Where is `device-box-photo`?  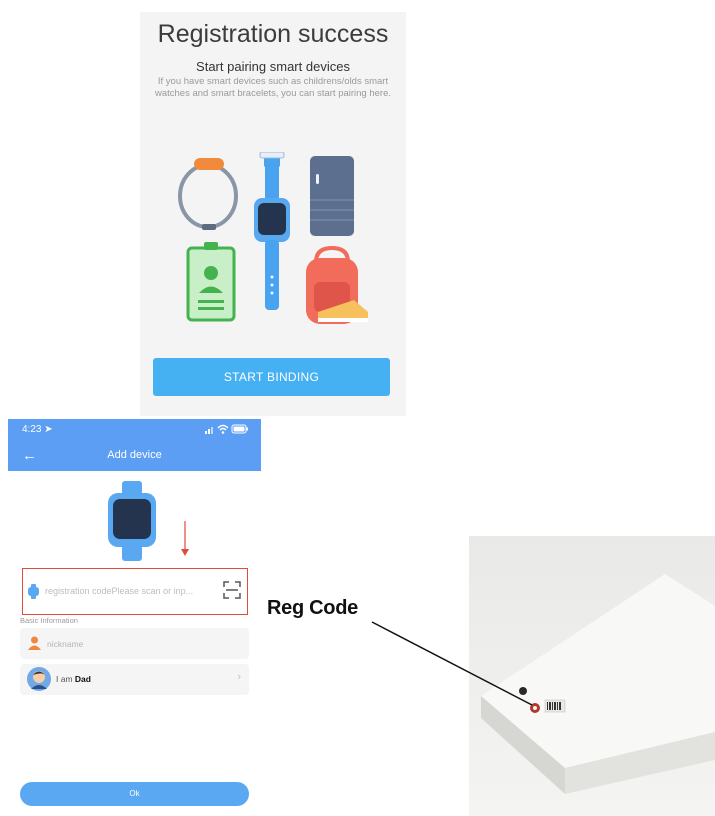
device-box-photo is located at coordinates (592, 676).